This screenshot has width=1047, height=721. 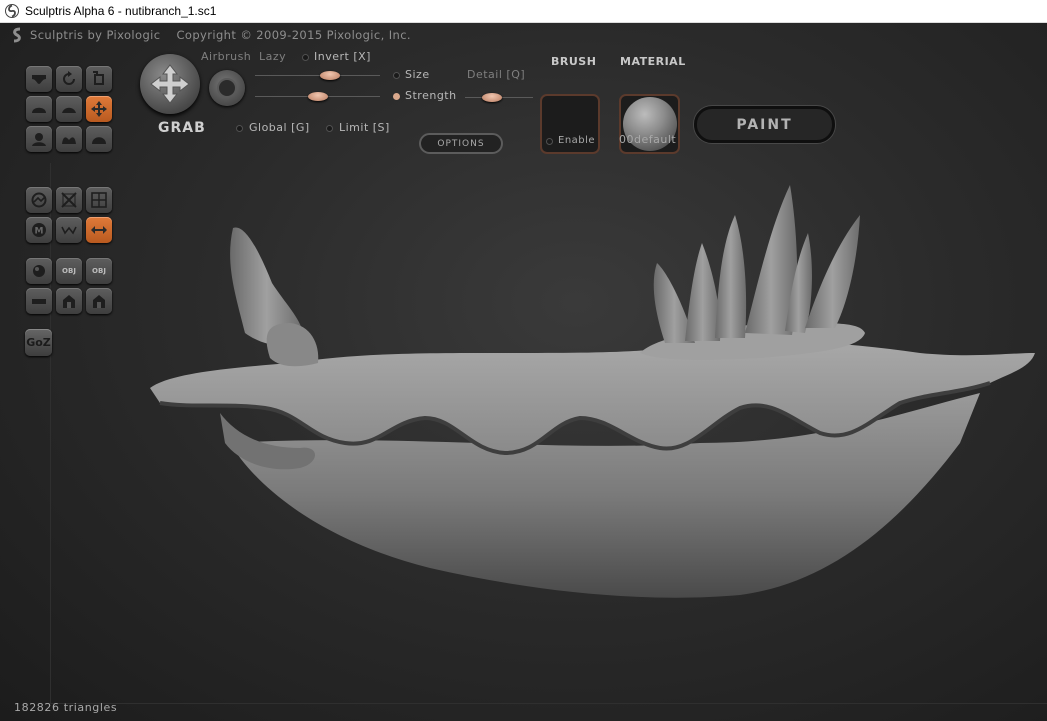 I want to click on lazy-label: Lazy, so click(x=273, y=56).